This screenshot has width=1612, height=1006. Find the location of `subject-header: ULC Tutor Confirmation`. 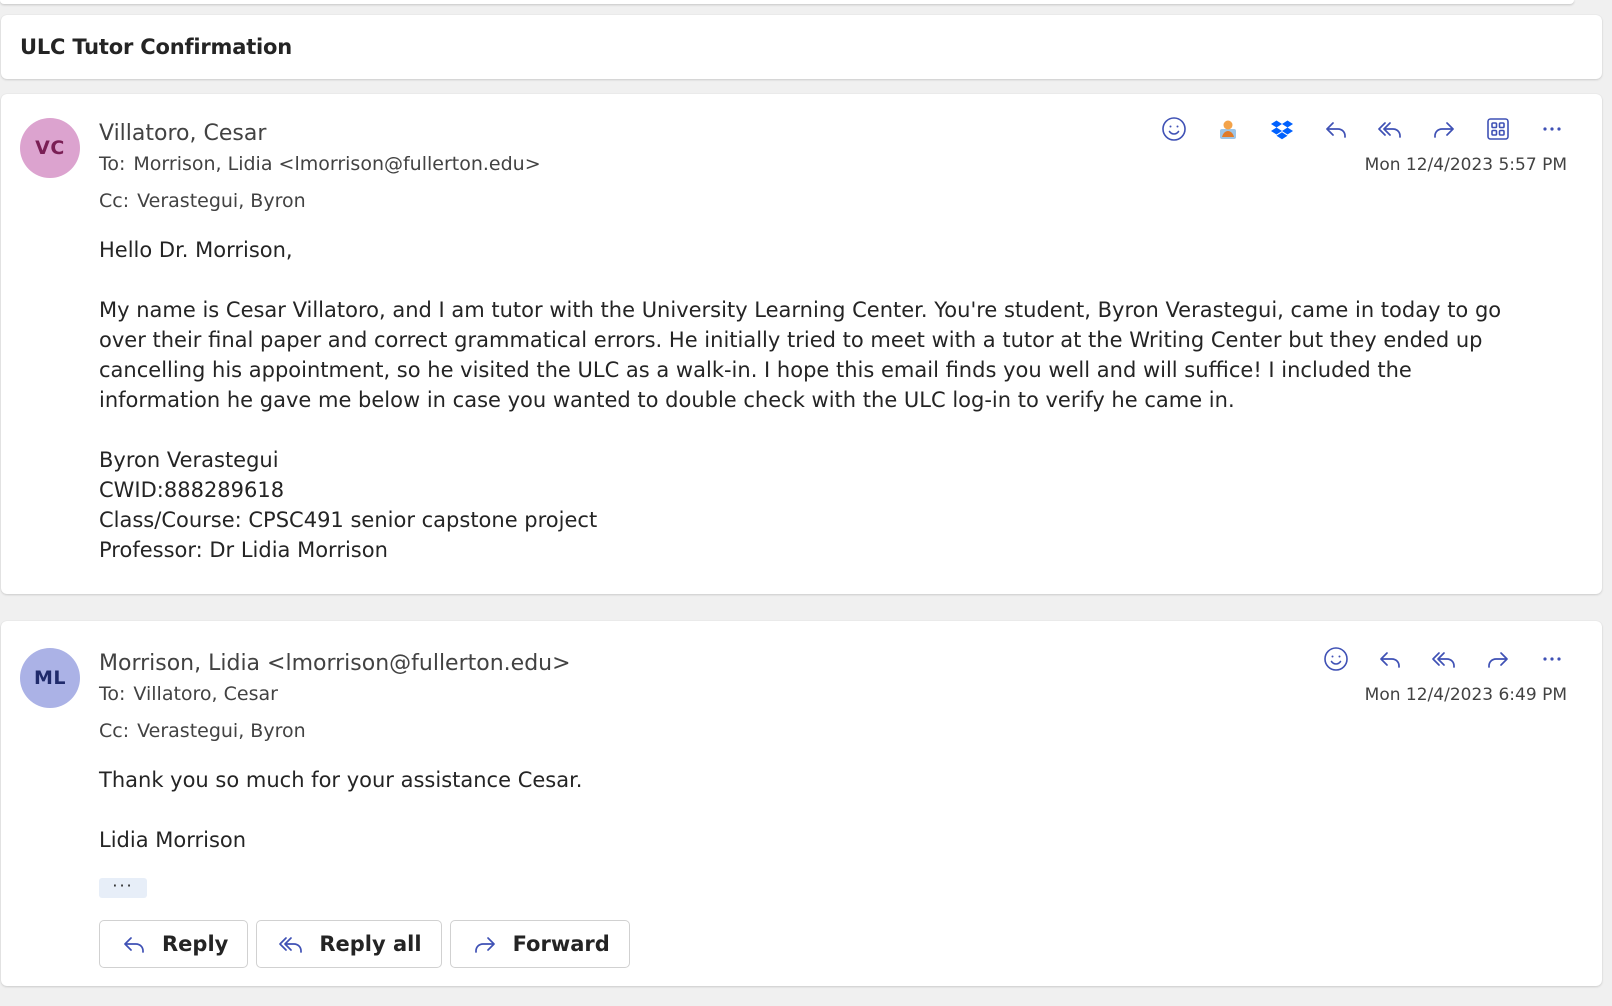

subject-header: ULC Tutor Confirmation is located at coordinates (801, 47).